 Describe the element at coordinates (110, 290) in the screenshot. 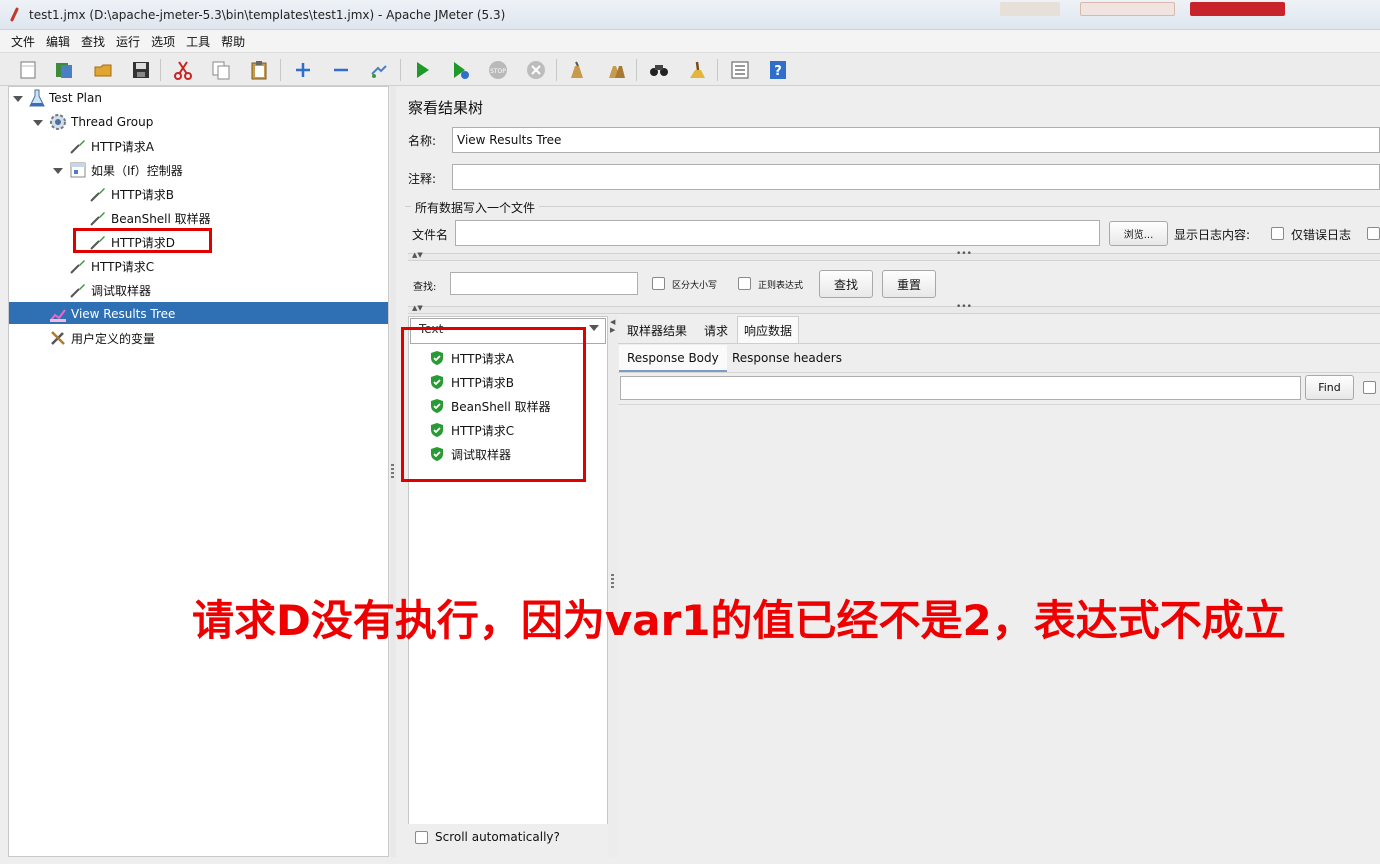

I see `tree-item-debug-sampler: 调试取样器` at that location.